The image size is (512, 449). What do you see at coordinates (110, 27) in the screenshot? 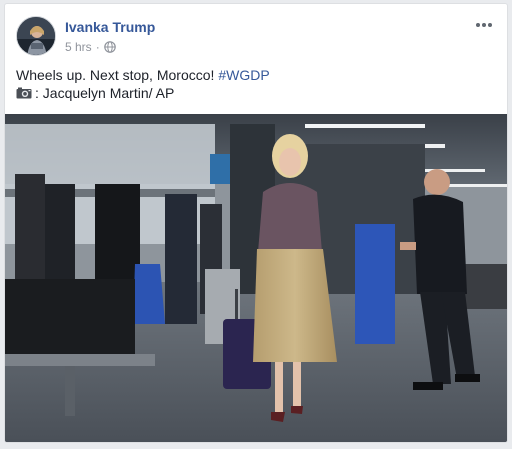
I see `author-name: Ivanka Trump` at bounding box center [110, 27].